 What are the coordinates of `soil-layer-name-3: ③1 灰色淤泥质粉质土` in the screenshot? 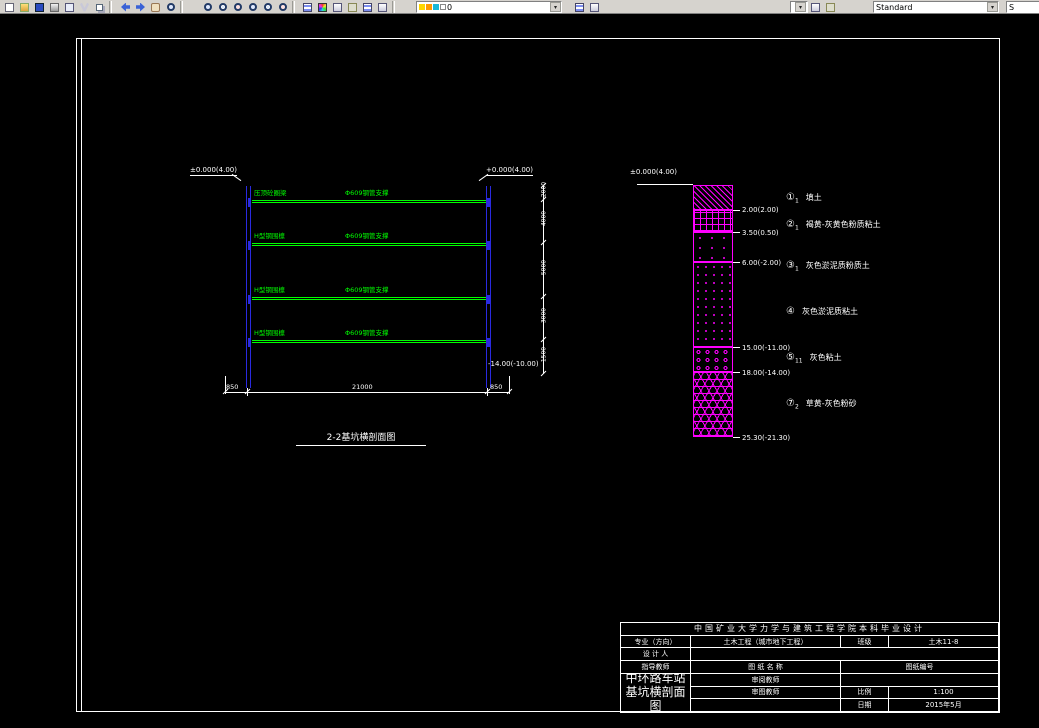 It's located at (828, 266).